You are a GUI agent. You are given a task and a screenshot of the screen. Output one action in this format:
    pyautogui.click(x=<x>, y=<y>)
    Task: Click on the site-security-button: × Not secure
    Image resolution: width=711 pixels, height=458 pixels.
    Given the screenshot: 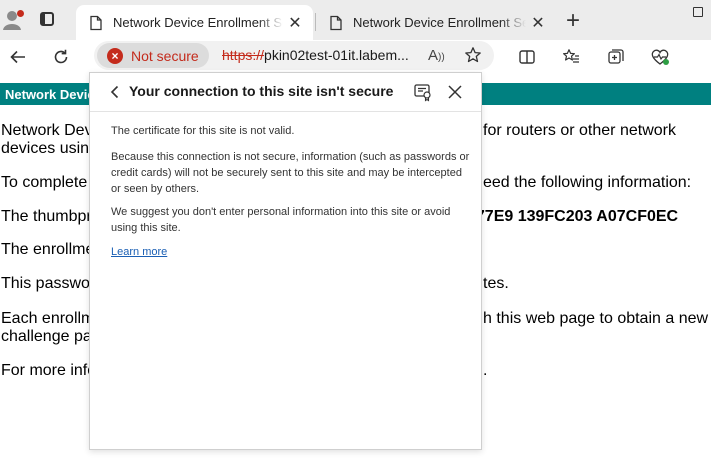 What is the action you would take?
    pyautogui.click(x=153, y=55)
    